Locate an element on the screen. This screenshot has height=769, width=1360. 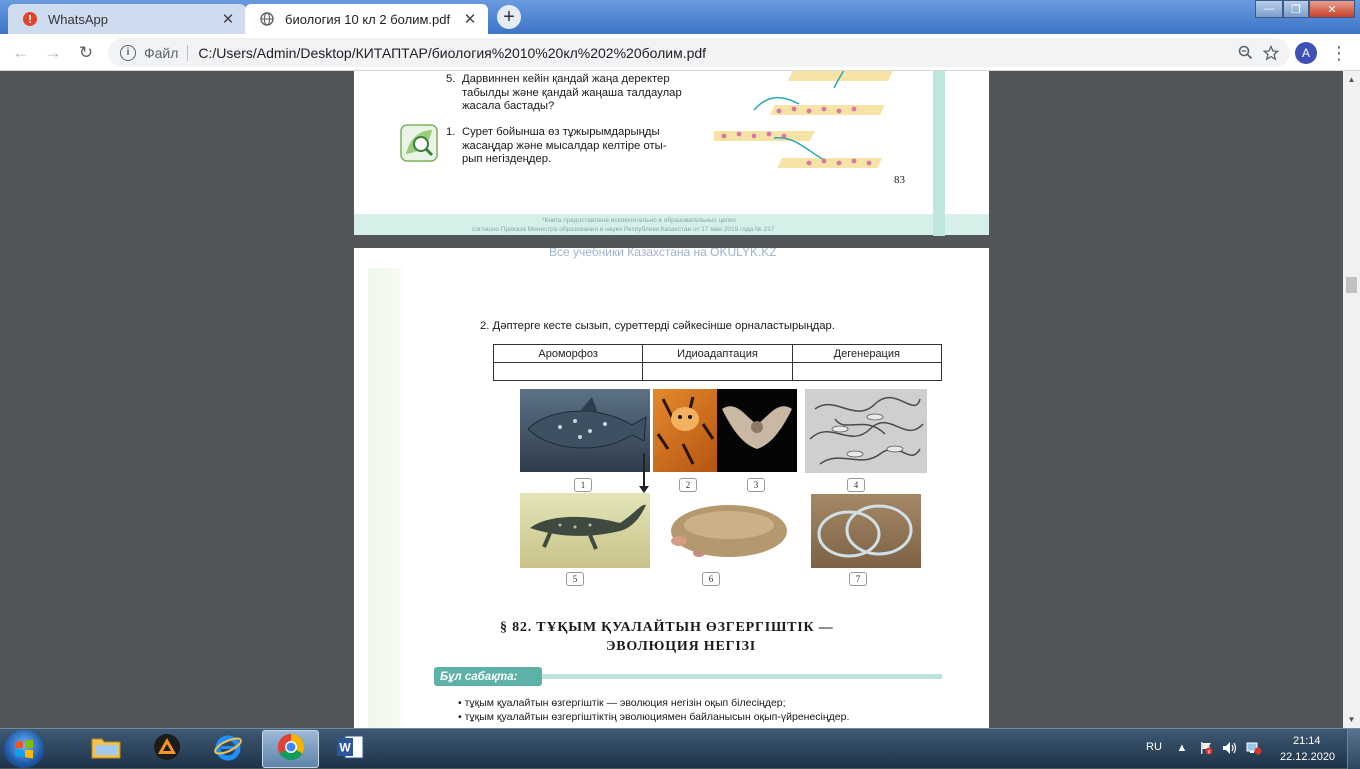
internet-explorer-icon is located at coordinates (228, 749).